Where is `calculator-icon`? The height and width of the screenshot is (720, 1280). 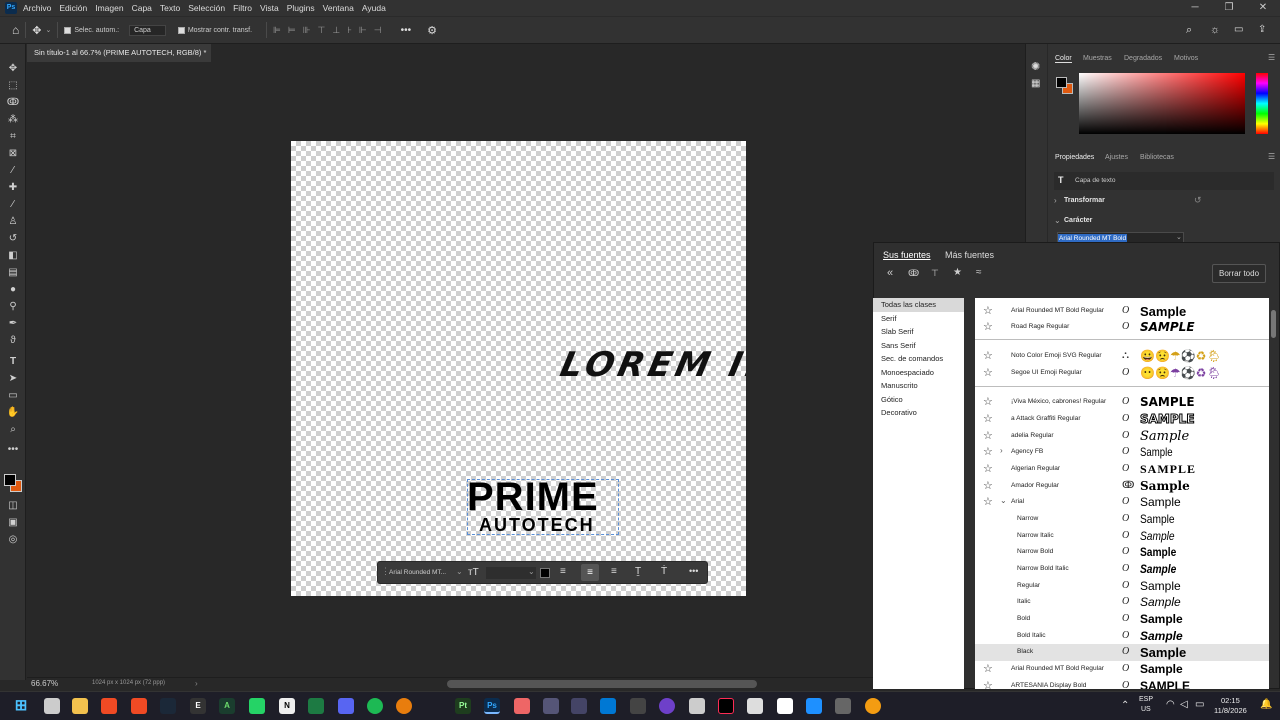
calculator-icon is located at coordinates (843, 706).